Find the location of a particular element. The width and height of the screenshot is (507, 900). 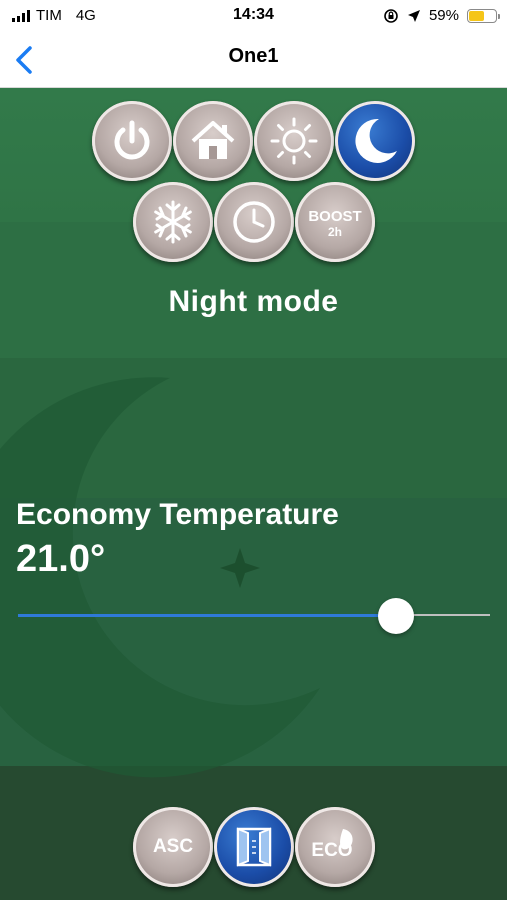

battery-percent: 59% is located at coordinates (443, 15).